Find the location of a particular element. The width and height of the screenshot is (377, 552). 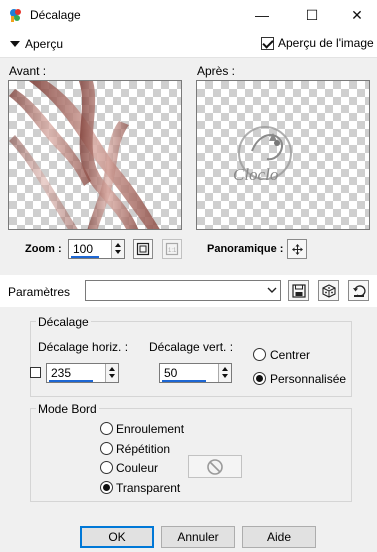

image-preview-checkbox is located at coordinates (267, 43).